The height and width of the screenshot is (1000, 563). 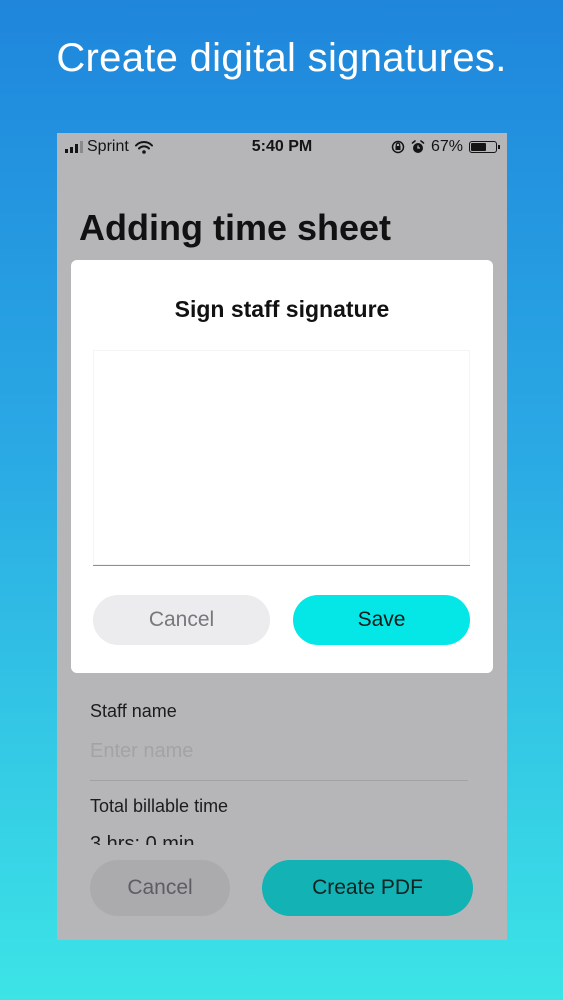 I want to click on battery-percent: 67%, so click(x=446, y=146).